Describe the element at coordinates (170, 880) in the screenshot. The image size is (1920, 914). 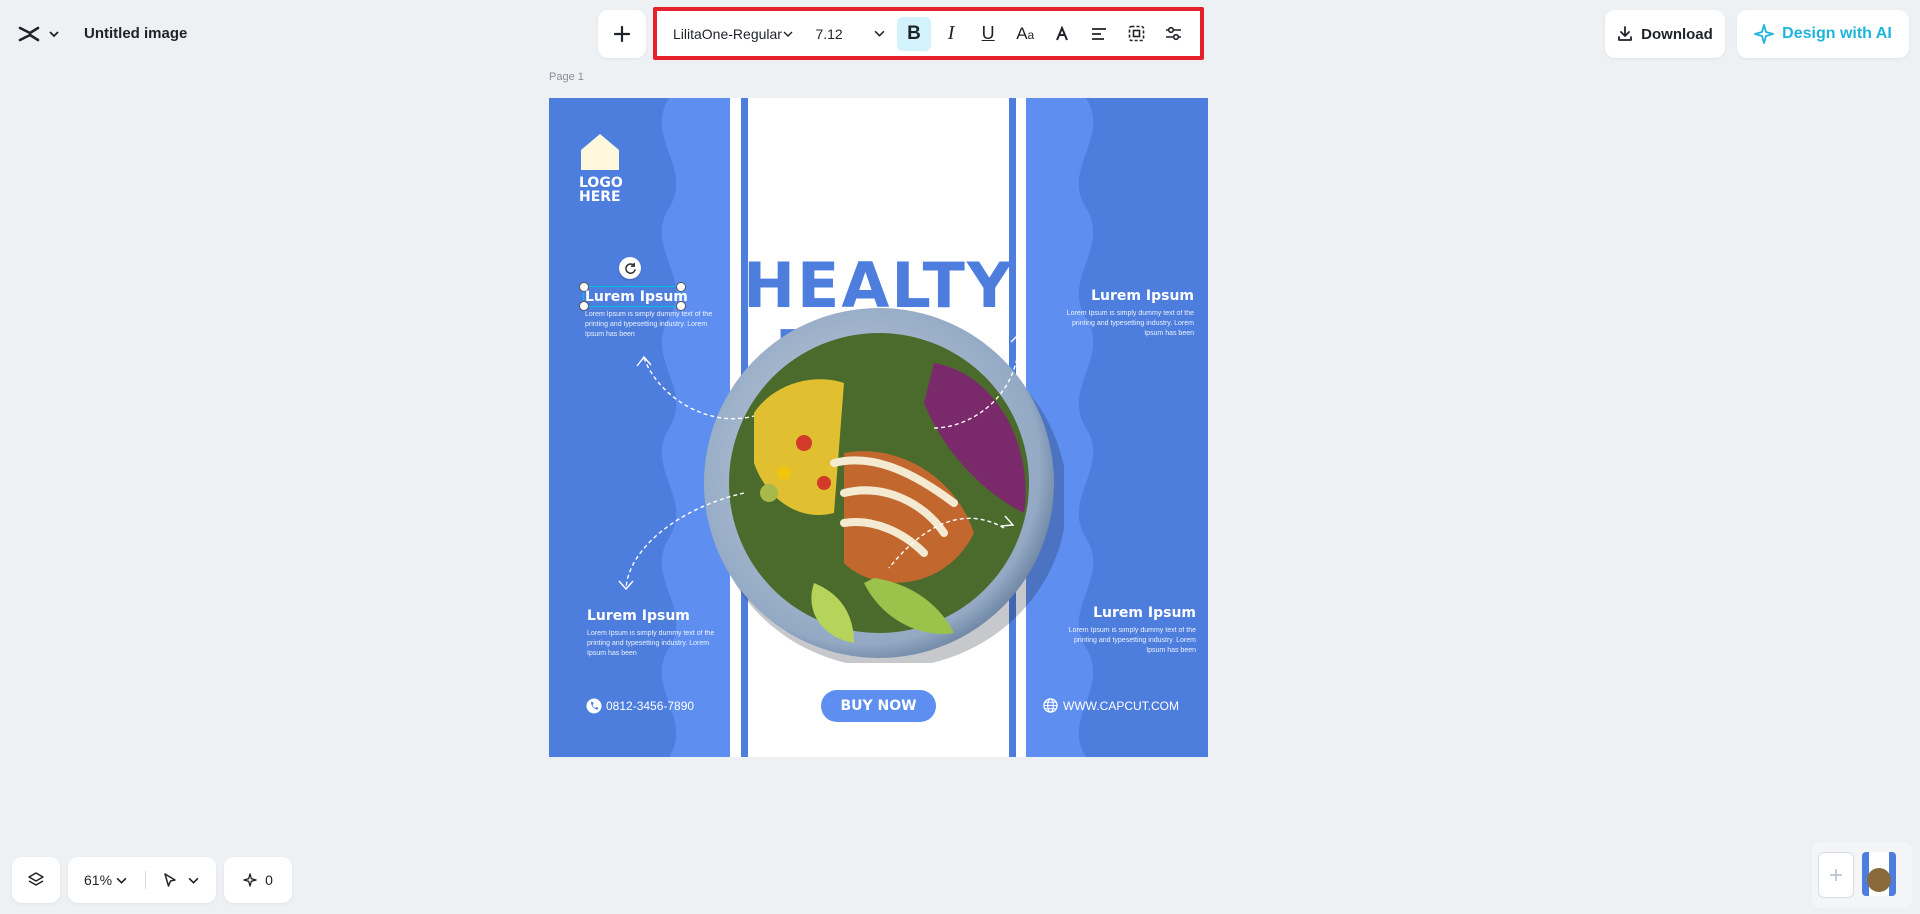
I see `pointer-icon` at that location.